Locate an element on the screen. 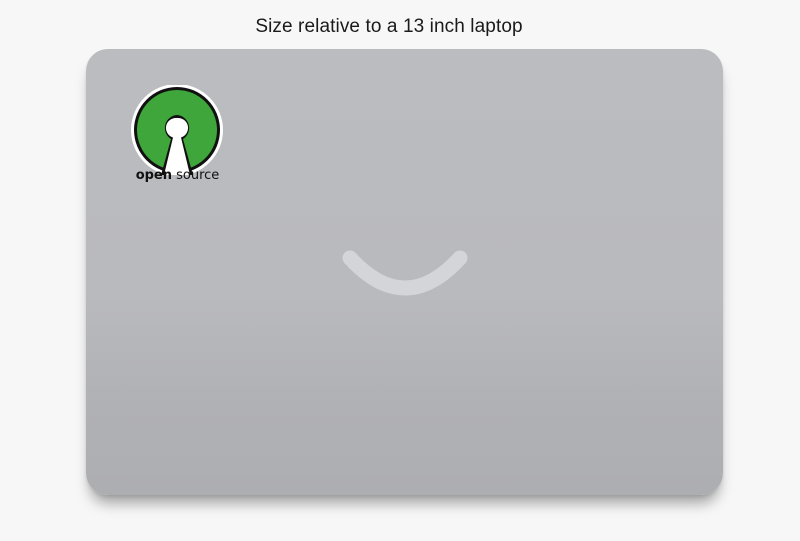  sticker-label: open source is located at coordinates (177, 176).